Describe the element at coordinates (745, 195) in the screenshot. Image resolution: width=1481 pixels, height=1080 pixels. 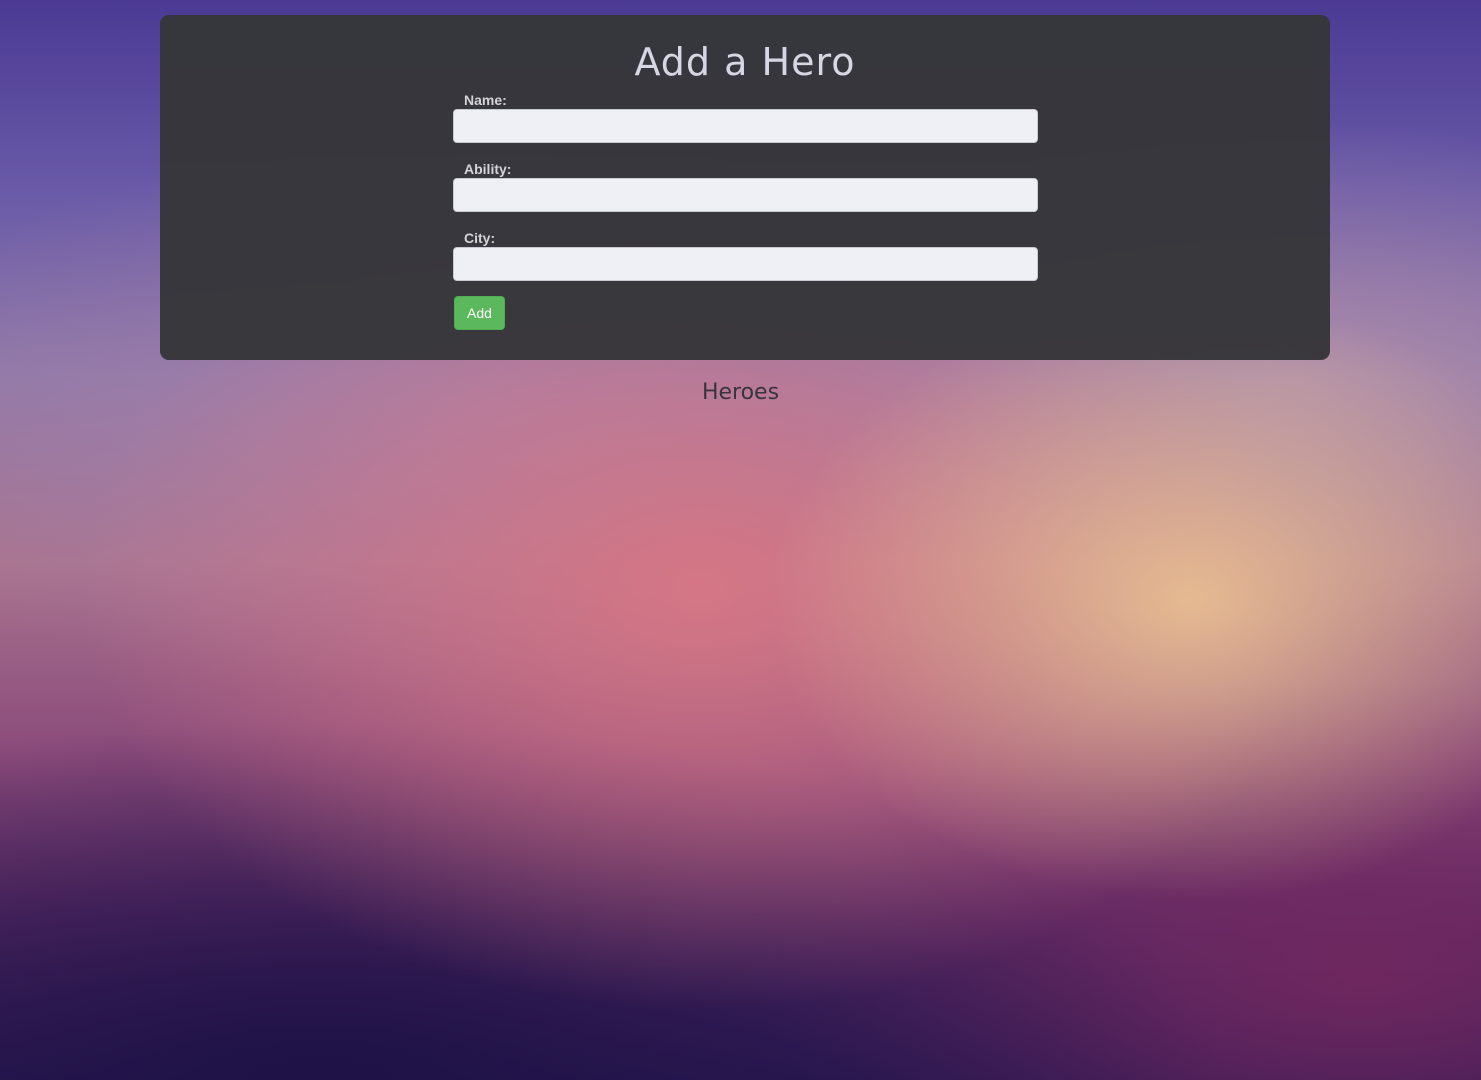
I see `ability-input` at that location.